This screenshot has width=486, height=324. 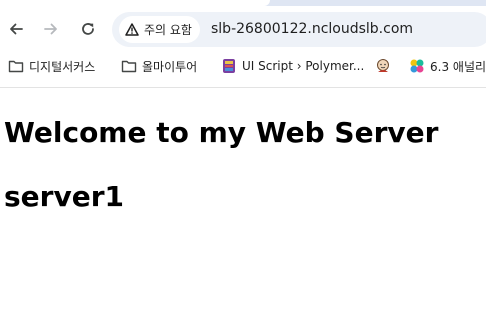 I want to click on bookmark-elastic-analytics: 6.3 애널리, so click(x=447, y=66).